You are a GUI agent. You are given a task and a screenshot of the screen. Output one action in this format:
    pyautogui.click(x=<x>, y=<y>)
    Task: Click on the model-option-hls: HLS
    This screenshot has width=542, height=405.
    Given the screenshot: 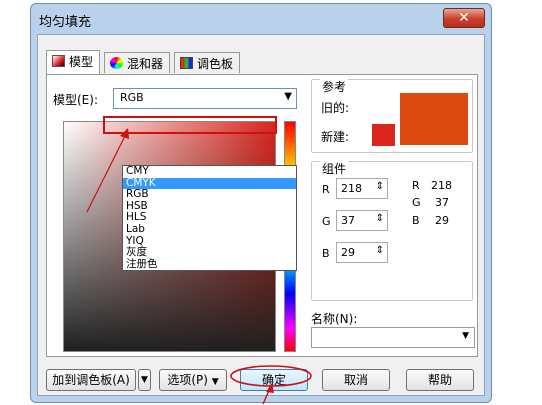 What is the action you would take?
    pyautogui.click(x=209, y=218)
    